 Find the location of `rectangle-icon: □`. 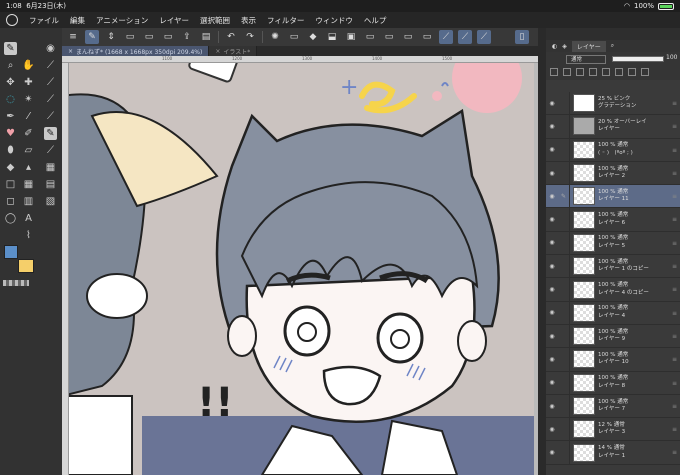

rectangle-icon: □ is located at coordinates (10, 184).